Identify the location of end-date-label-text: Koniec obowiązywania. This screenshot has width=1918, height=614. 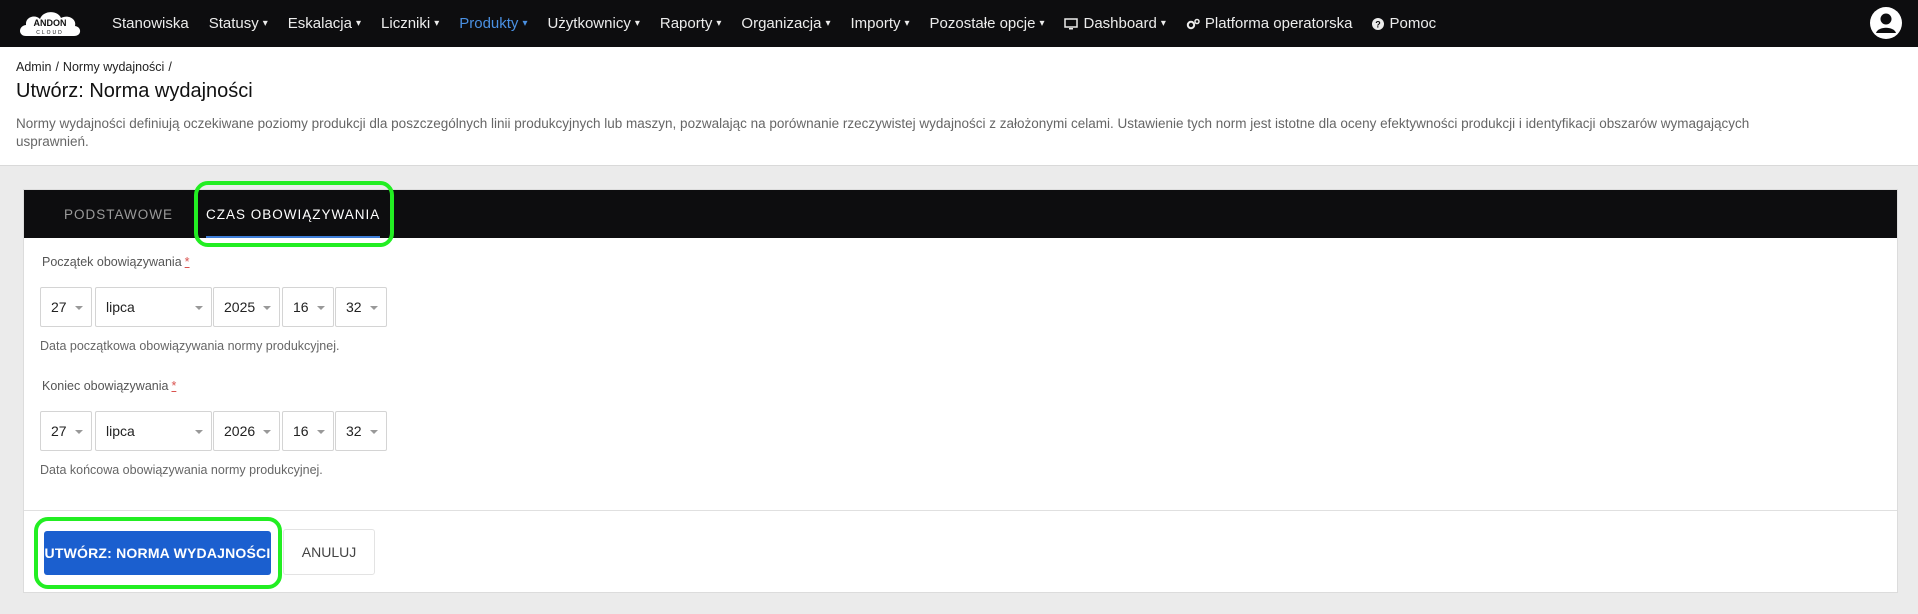
(105, 386).